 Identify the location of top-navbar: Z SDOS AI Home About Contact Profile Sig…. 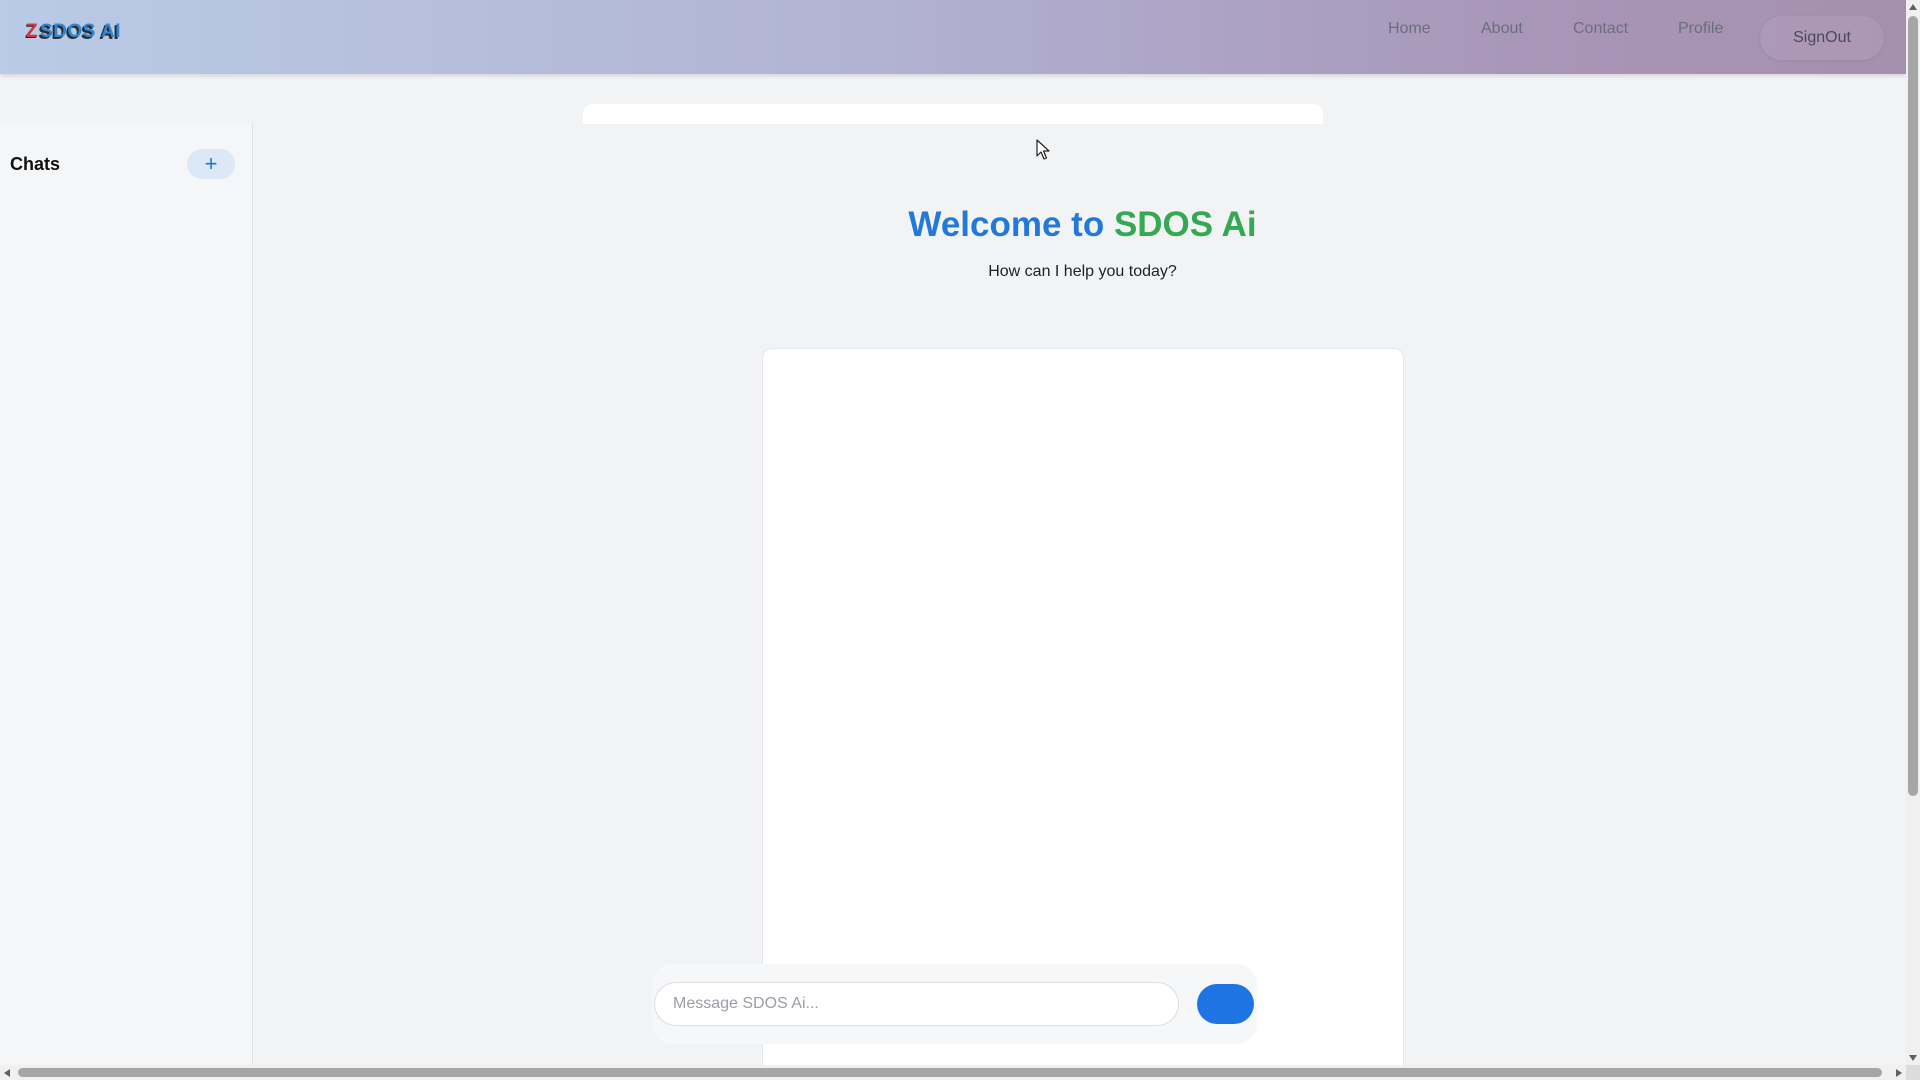
(953, 37).